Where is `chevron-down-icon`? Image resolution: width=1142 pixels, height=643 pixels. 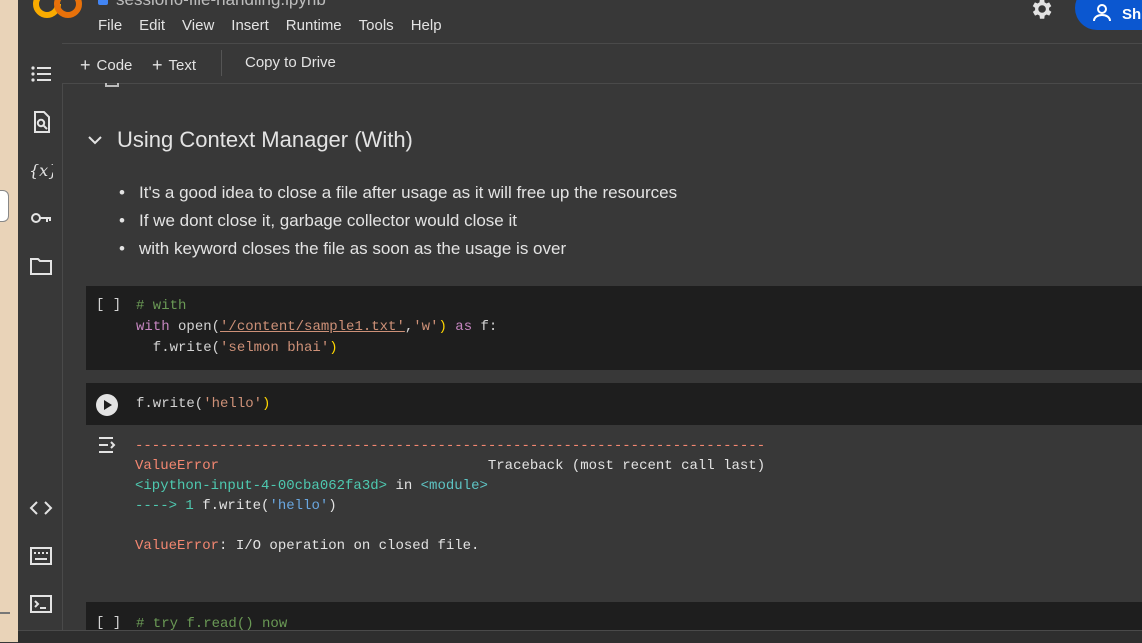 chevron-down-icon is located at coordinates (95, 140).